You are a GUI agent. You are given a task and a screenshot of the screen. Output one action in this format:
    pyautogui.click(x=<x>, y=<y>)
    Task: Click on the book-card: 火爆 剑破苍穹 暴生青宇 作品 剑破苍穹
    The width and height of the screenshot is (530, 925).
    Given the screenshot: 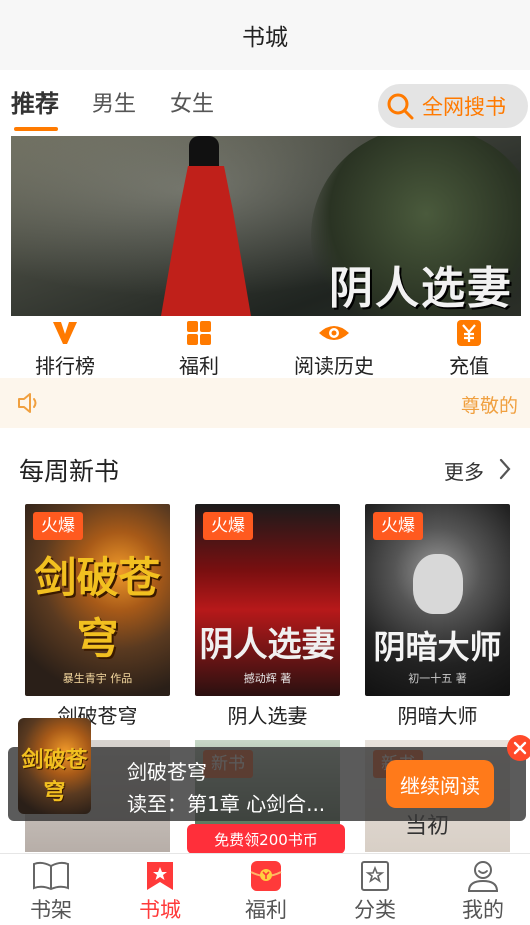 What is the action you would take?
    pyautogui.click(x=97, y=616)
    